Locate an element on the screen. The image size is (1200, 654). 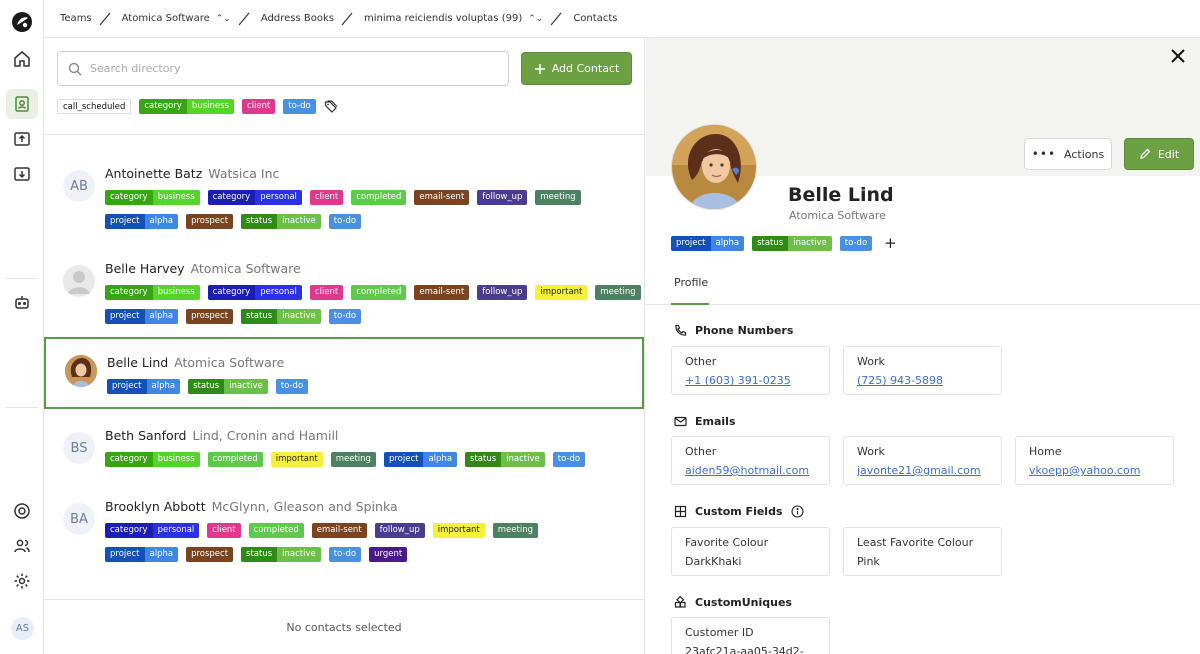
email-link: javonte21@gmail.com is located at coordinates (922, 470).